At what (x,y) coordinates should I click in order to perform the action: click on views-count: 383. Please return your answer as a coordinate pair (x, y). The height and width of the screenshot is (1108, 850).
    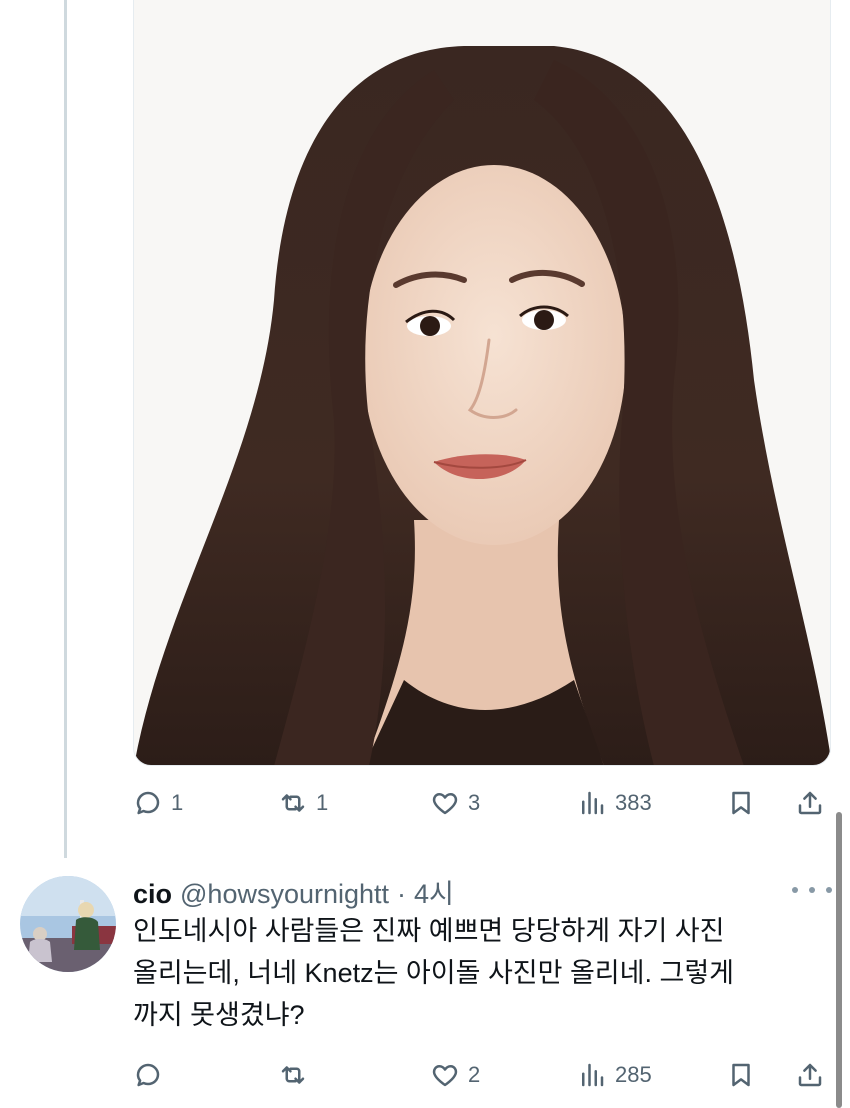
    Looking at the image, I should click on (633, 802).